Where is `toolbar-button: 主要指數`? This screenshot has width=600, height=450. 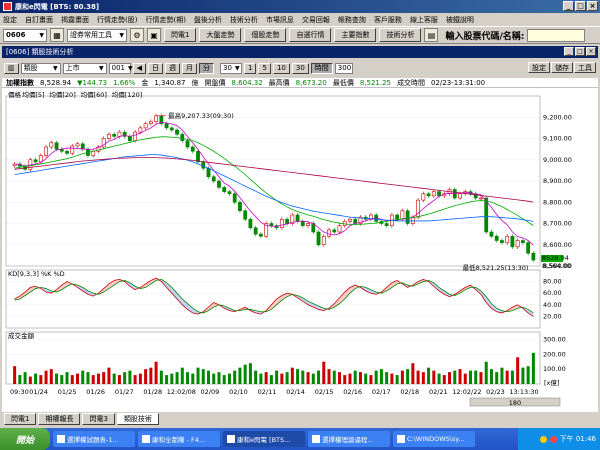 toolbar-button: 主要指數 is located at coordinates (355, 35).